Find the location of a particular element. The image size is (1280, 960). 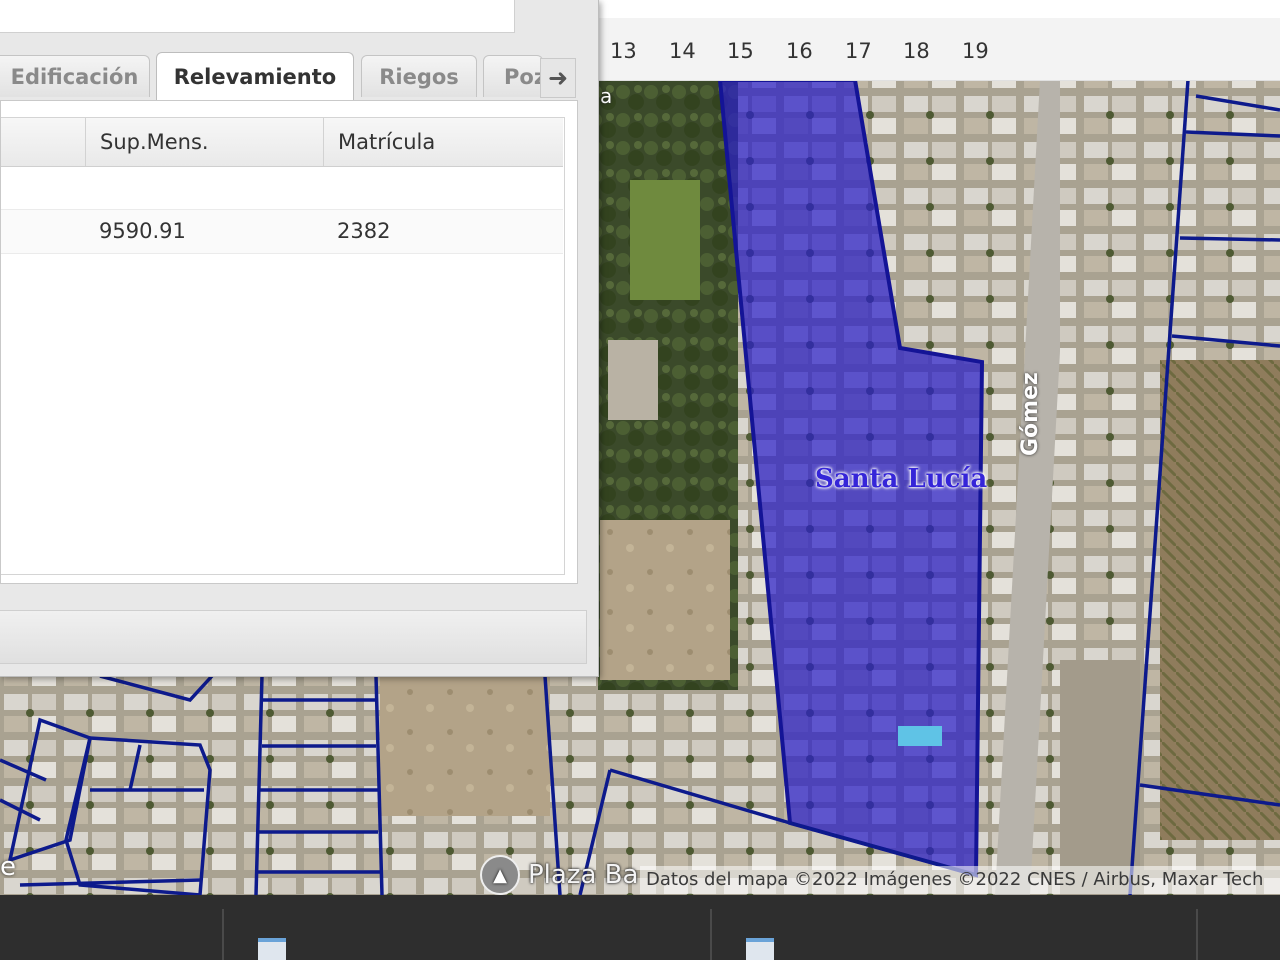

column-header-matricula: Matrícula is located at coordinates (443, 142).